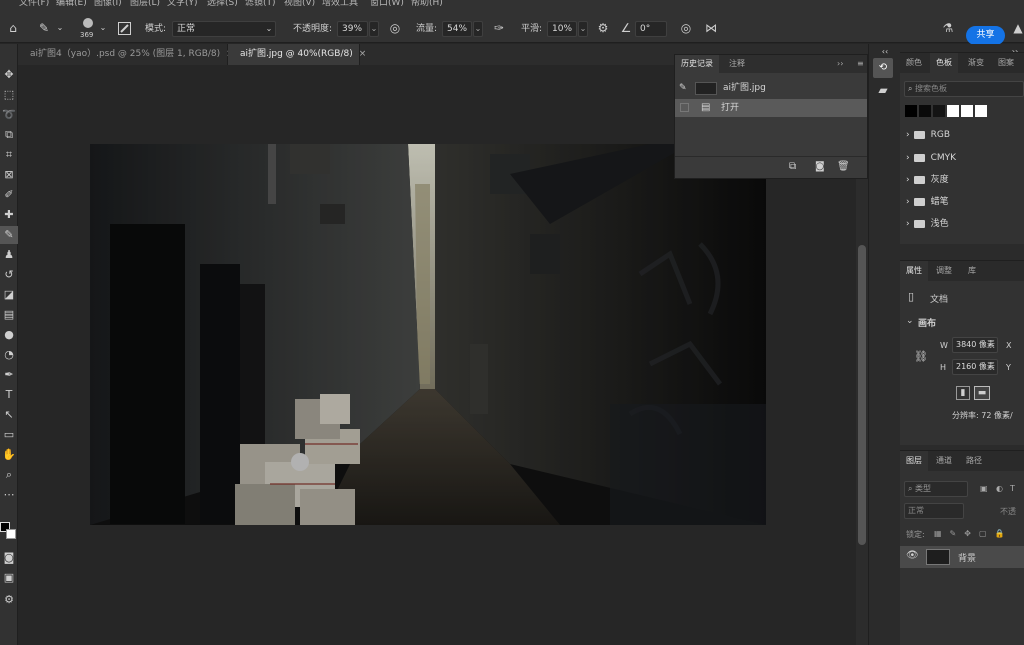 This screenshot has height=645, width=1024. Describe the element at coordinates (684, 107) in the screenshot. I see `history-brush-source-checkbox` at that location.